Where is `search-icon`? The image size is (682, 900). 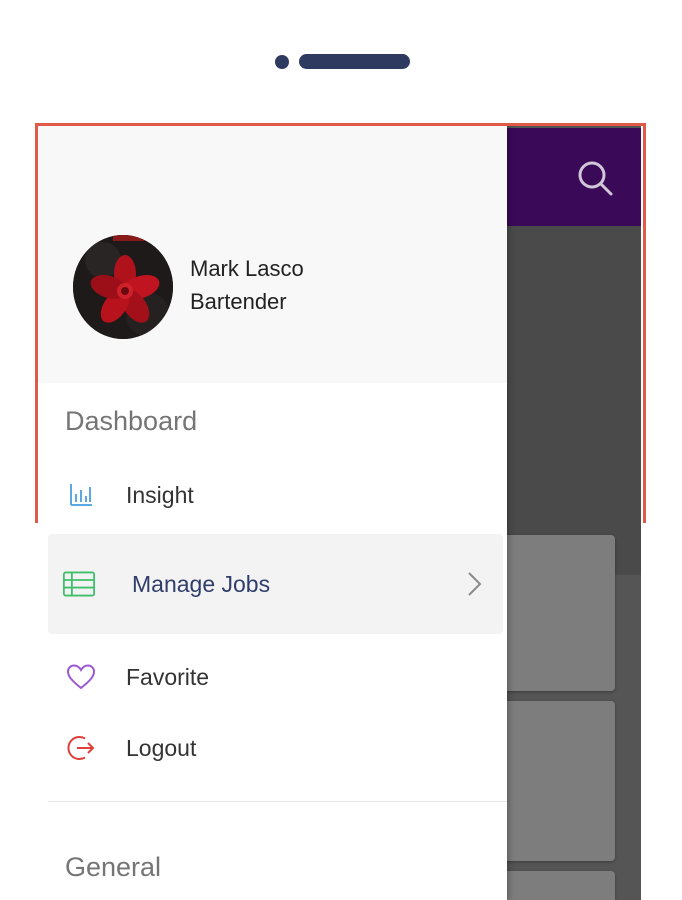 search-icon is located at coordinates (595, 178).